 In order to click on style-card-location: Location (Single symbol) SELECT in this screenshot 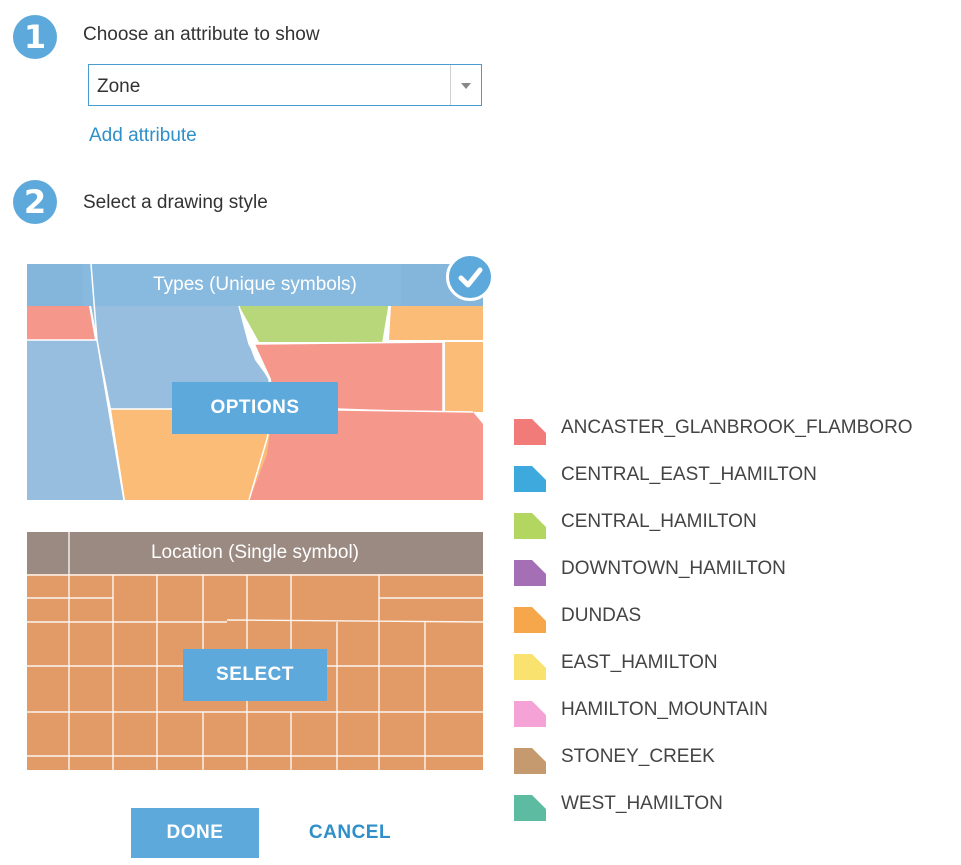, I will do `click(255, 651)`.